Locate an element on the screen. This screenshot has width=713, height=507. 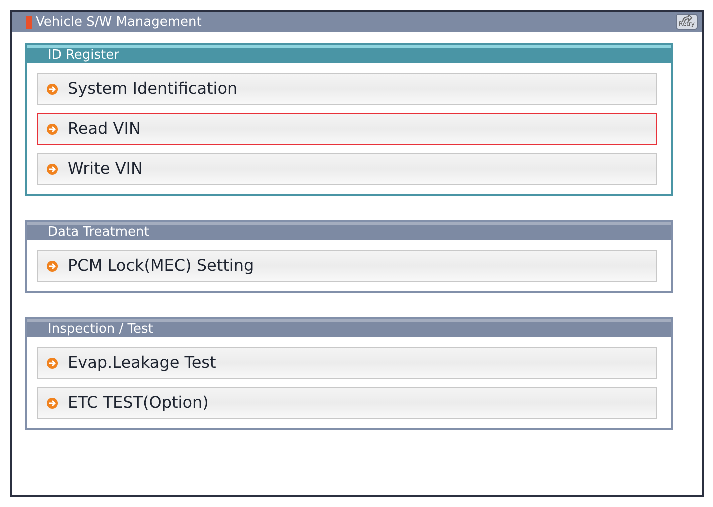
group-title: ID Register is located at coordinates (84, 55).